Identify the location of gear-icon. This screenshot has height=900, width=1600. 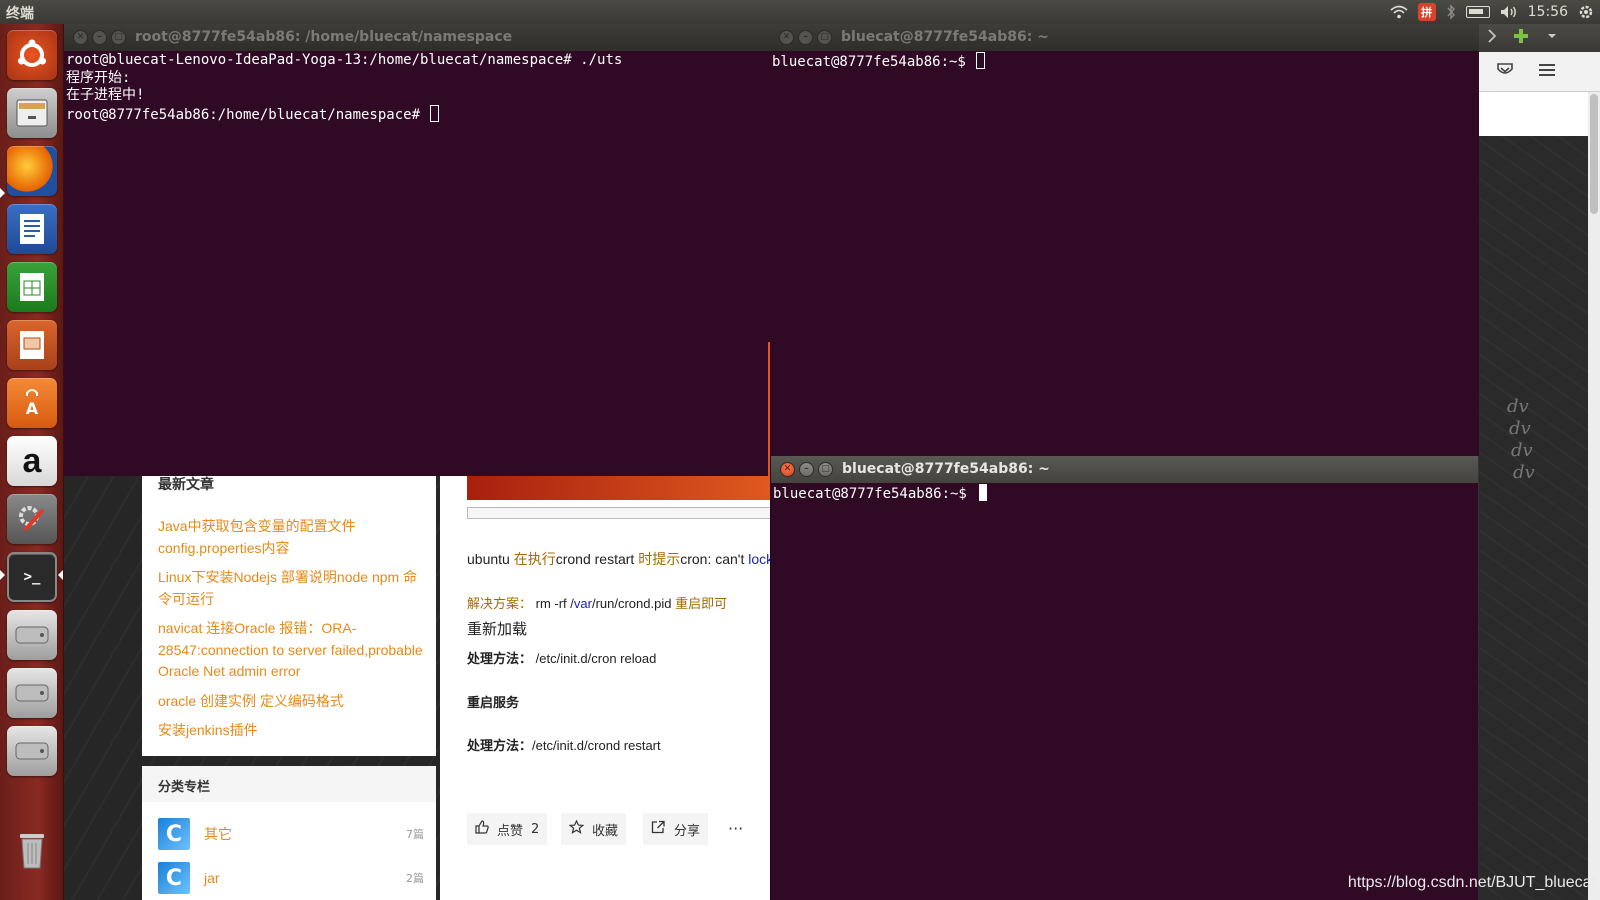
(1586, 12).